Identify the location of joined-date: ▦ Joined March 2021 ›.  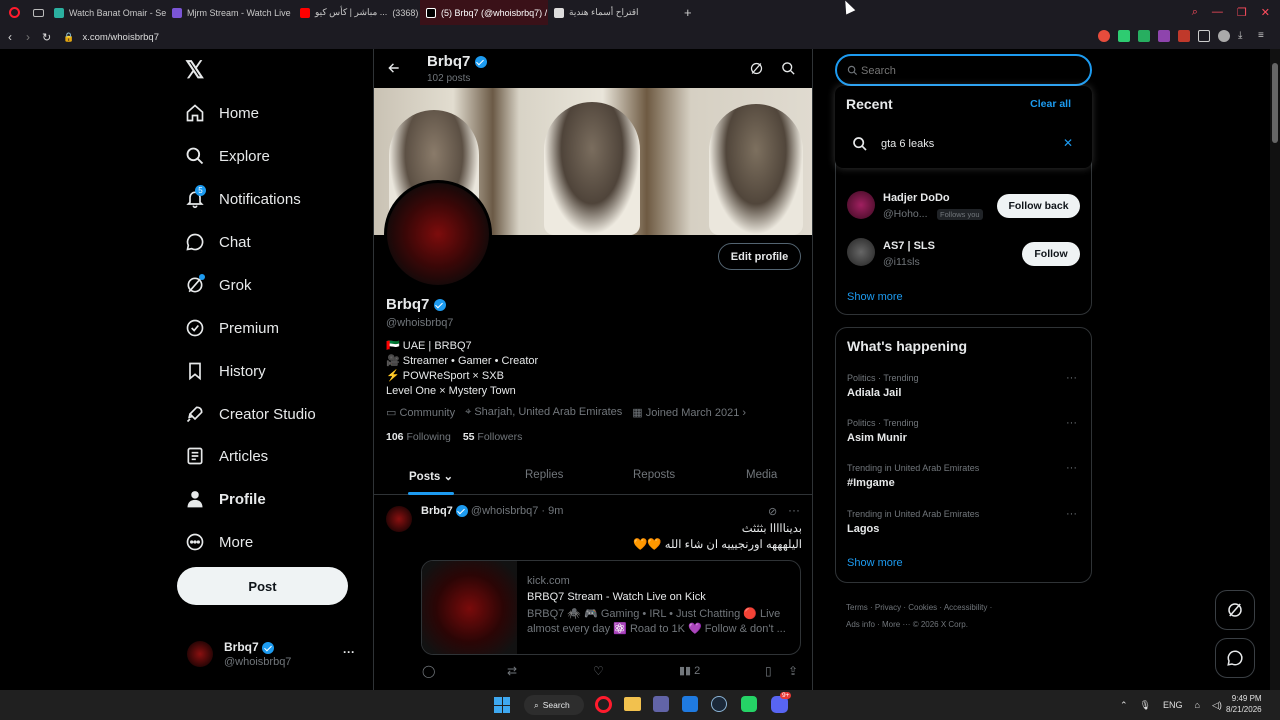
(689, 412).